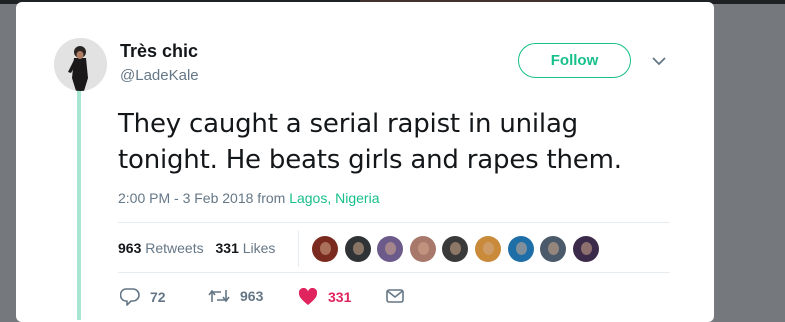  Describe the element at coordinates (158, 297) in the screenshot. I see `reply-count: 72` at that location.